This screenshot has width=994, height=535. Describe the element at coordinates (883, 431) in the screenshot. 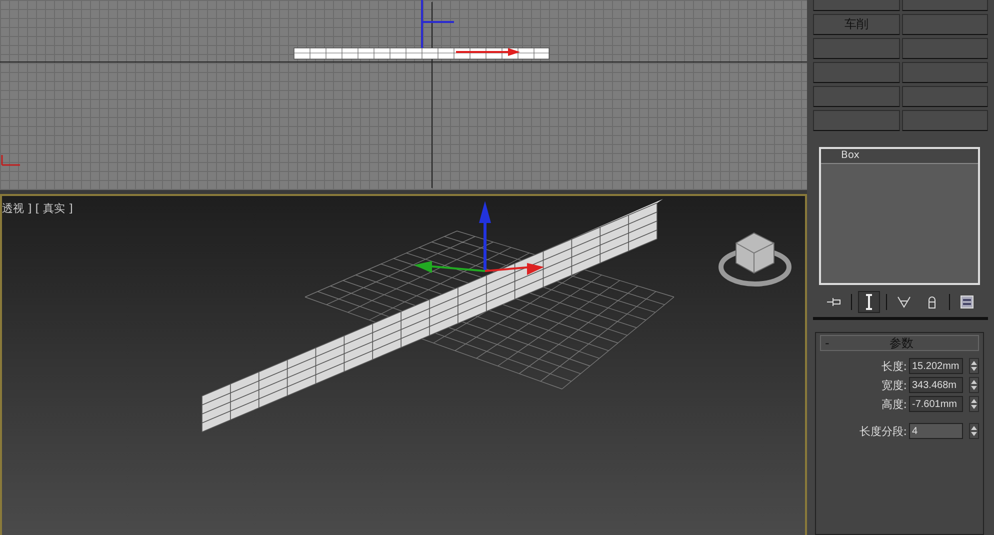

I see `parameter-label: 长度分段:` at that location.